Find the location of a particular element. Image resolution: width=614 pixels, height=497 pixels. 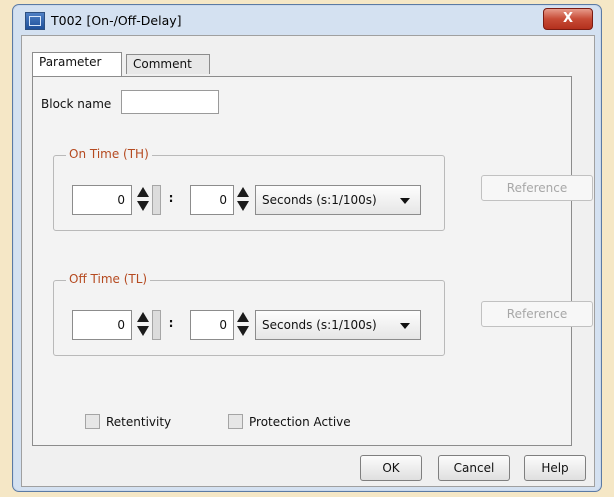

off-time-group: Off Time (TL) 0 : 0 Seconds (s:1/100s) is located at coordinates (249, 314).